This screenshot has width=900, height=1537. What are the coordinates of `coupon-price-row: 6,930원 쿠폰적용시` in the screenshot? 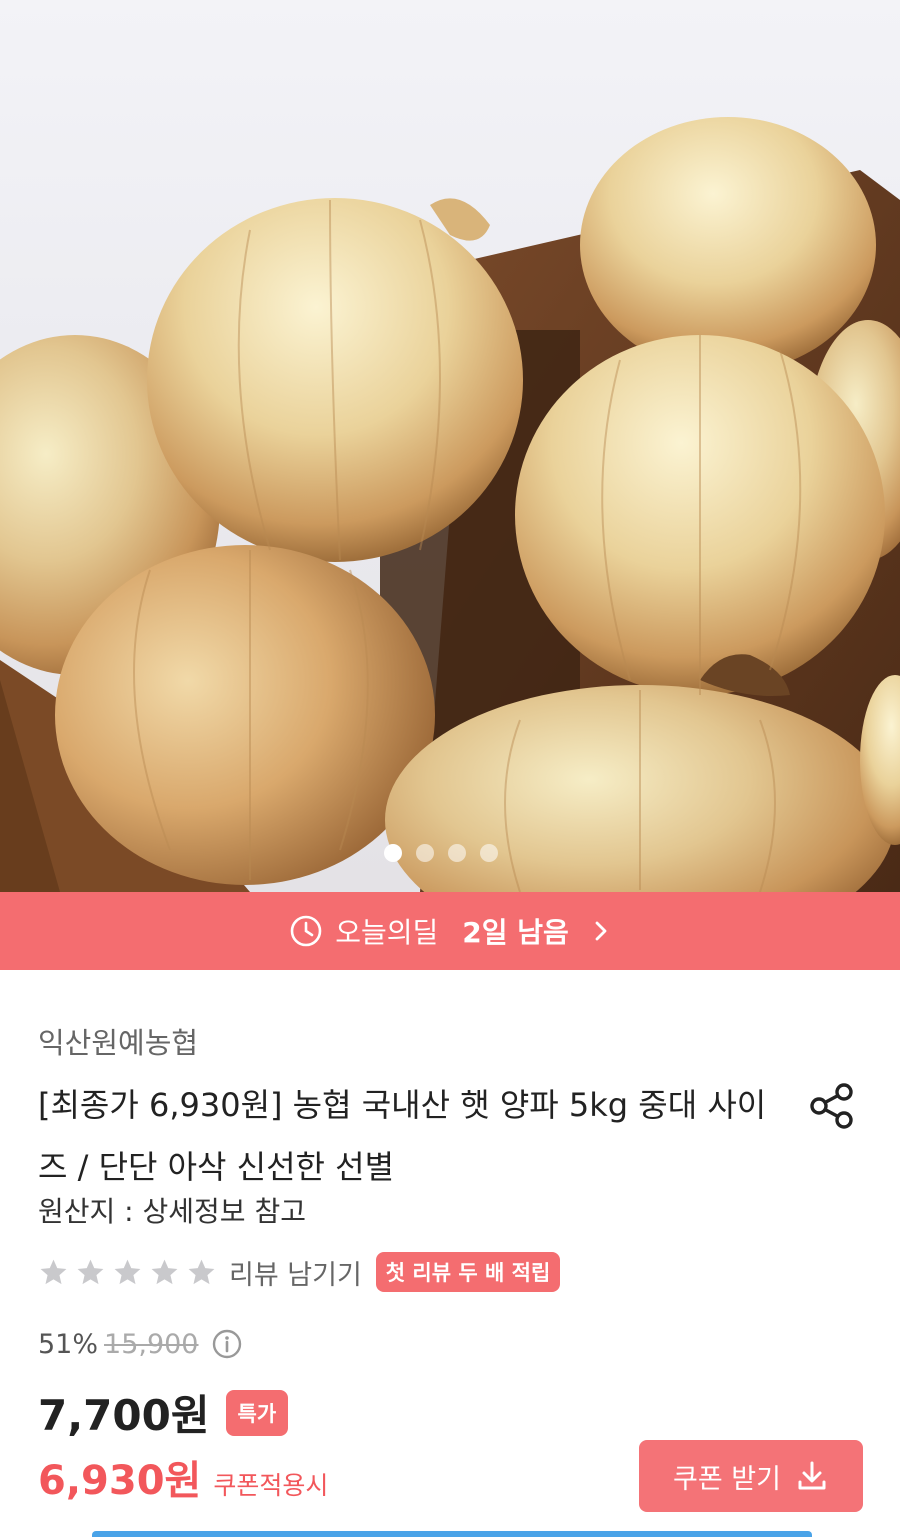 It's located at (183, 1477).